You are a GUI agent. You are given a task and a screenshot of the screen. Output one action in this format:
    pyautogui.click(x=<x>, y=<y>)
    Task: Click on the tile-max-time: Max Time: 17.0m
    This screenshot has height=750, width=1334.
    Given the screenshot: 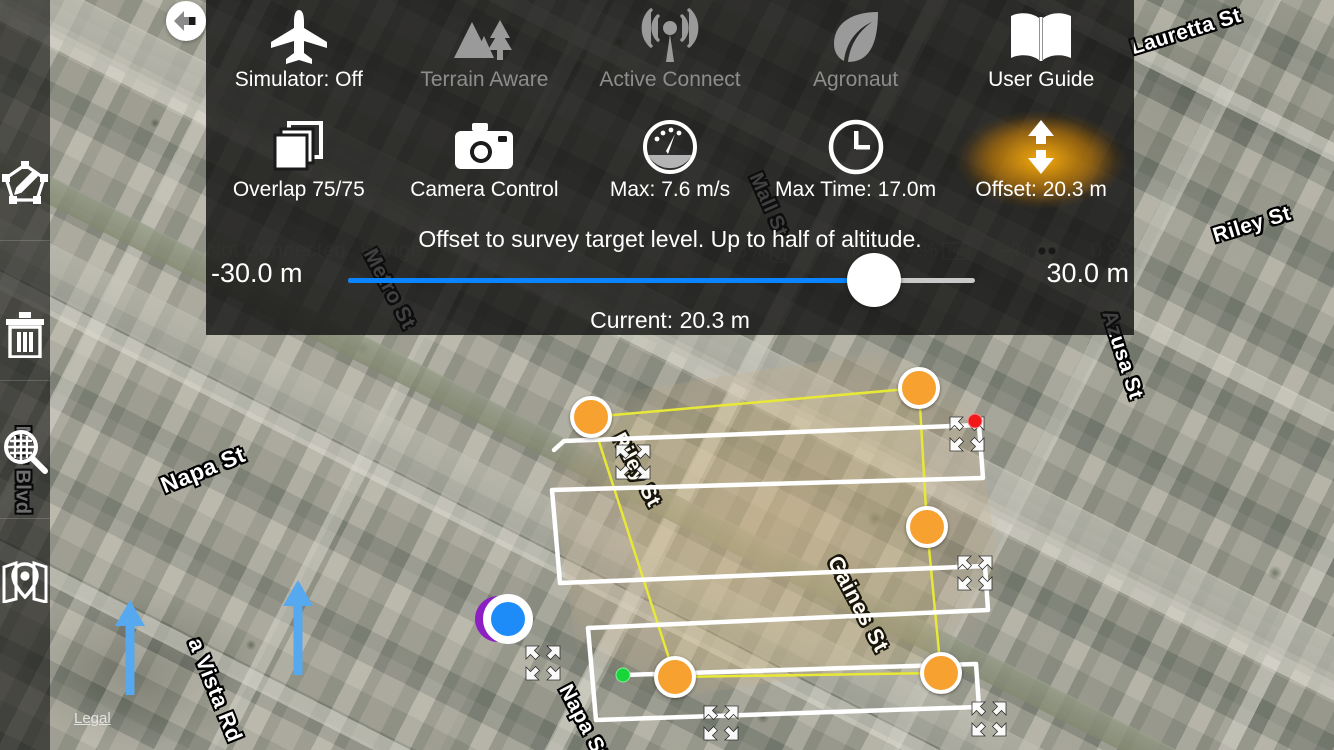 What is the action you would take?
    pyautogui.click(x=856, y=165)
    